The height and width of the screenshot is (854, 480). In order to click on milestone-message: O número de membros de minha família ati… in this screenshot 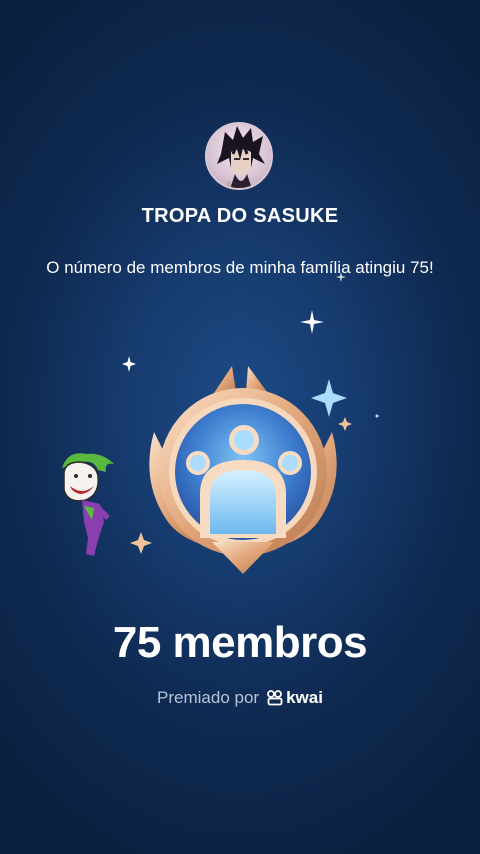, I will do `click(240, 267)`.